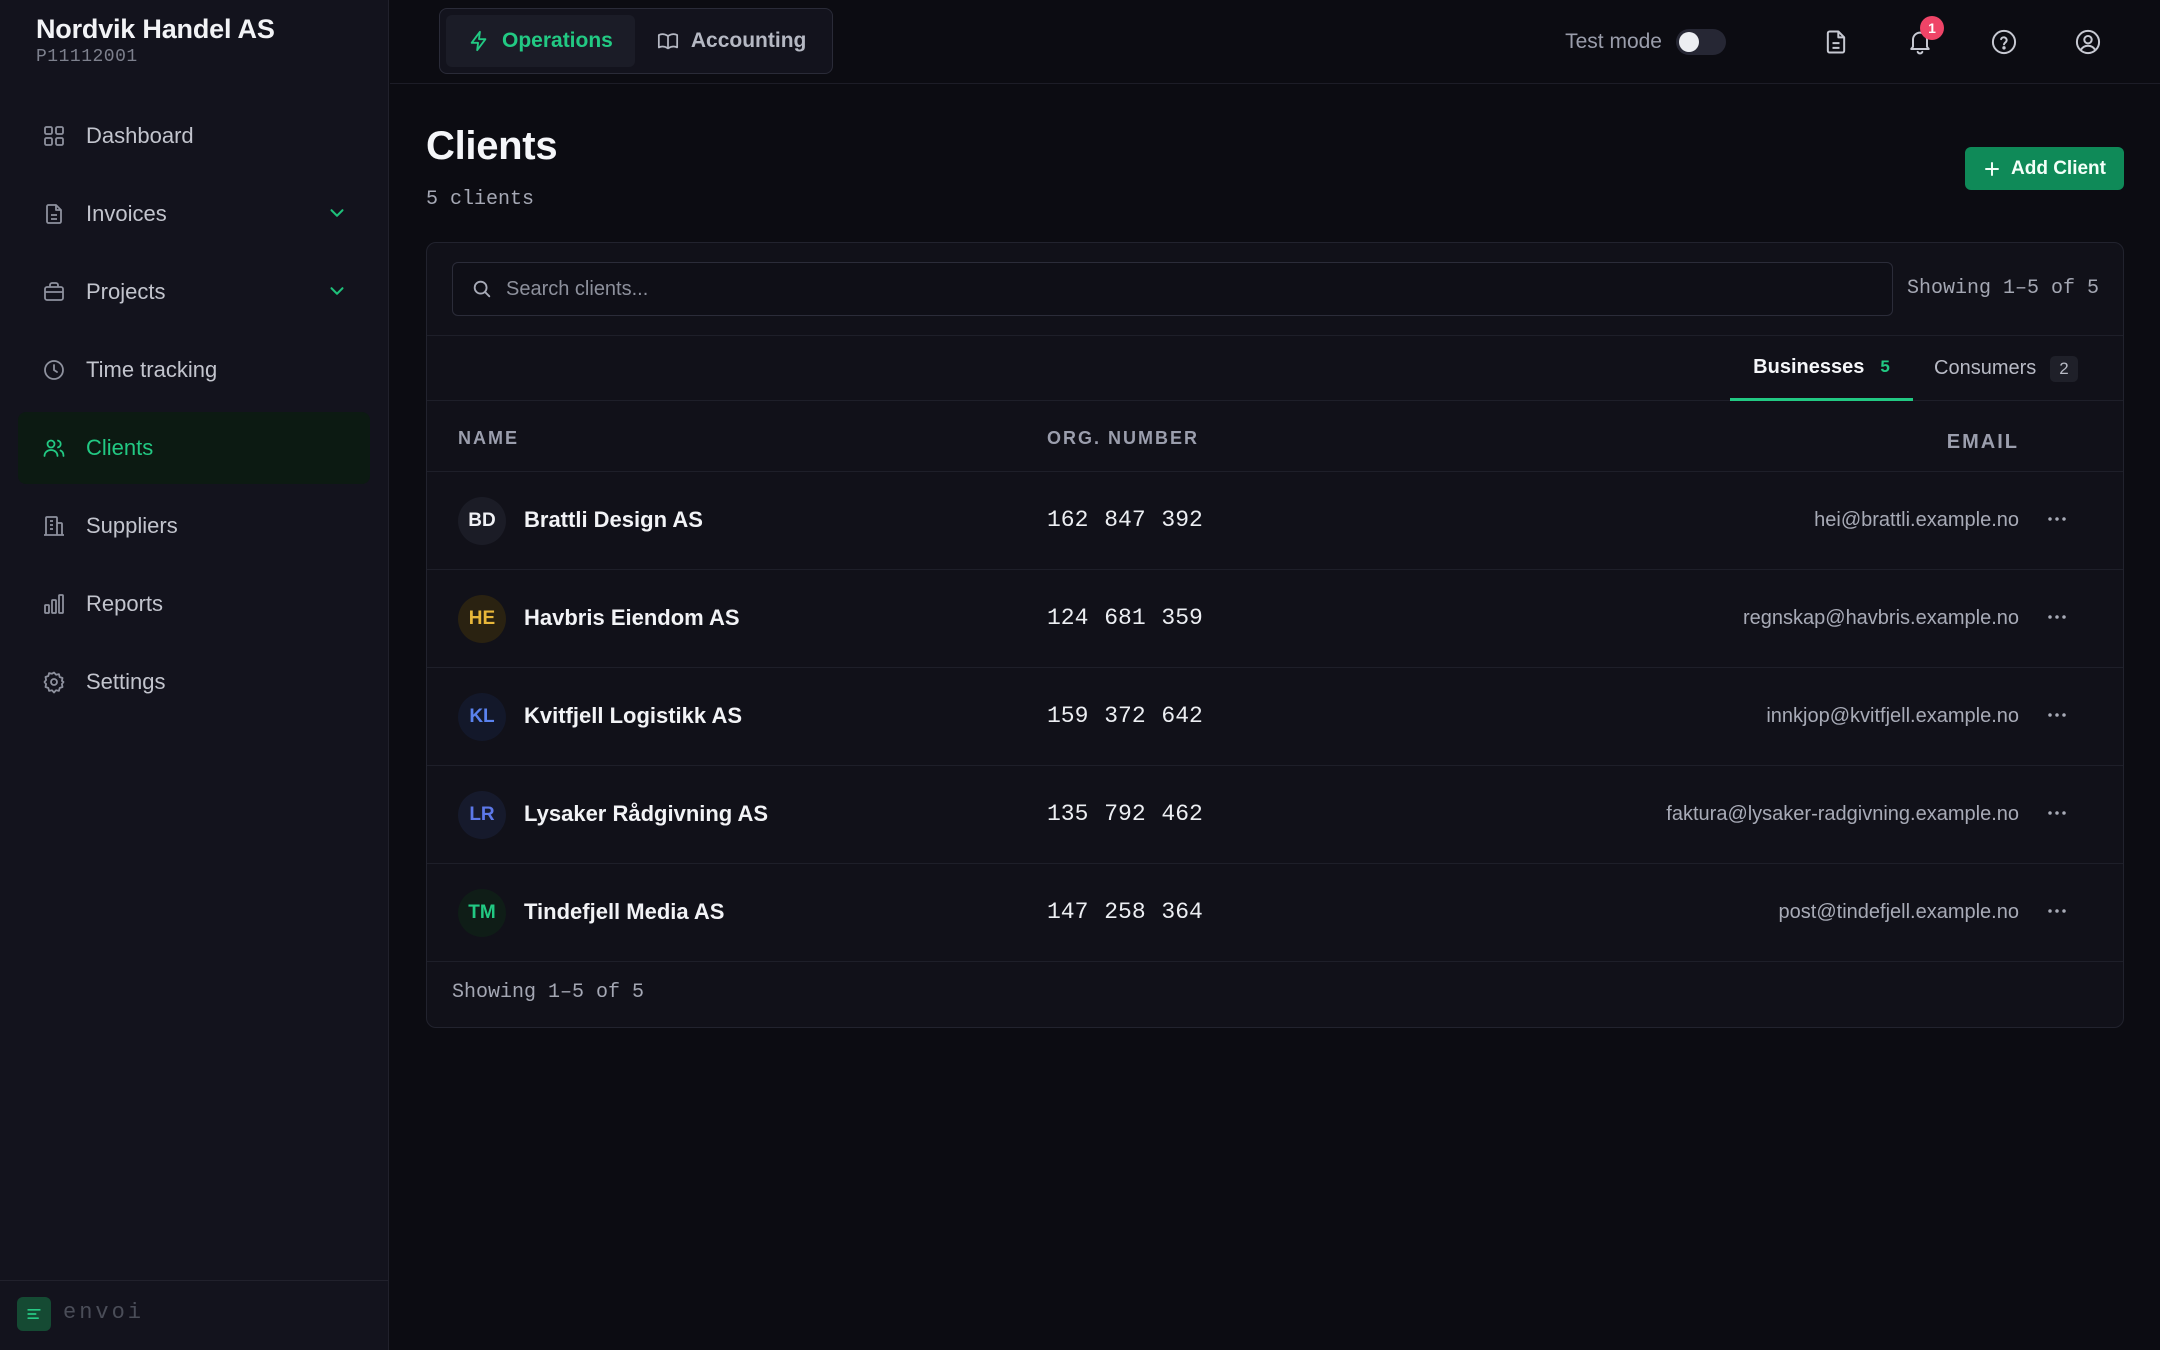  What do you see at coordinates (482, 521) in the screenshot?
I see `avatar: BD` at bounding box center [482, 521].